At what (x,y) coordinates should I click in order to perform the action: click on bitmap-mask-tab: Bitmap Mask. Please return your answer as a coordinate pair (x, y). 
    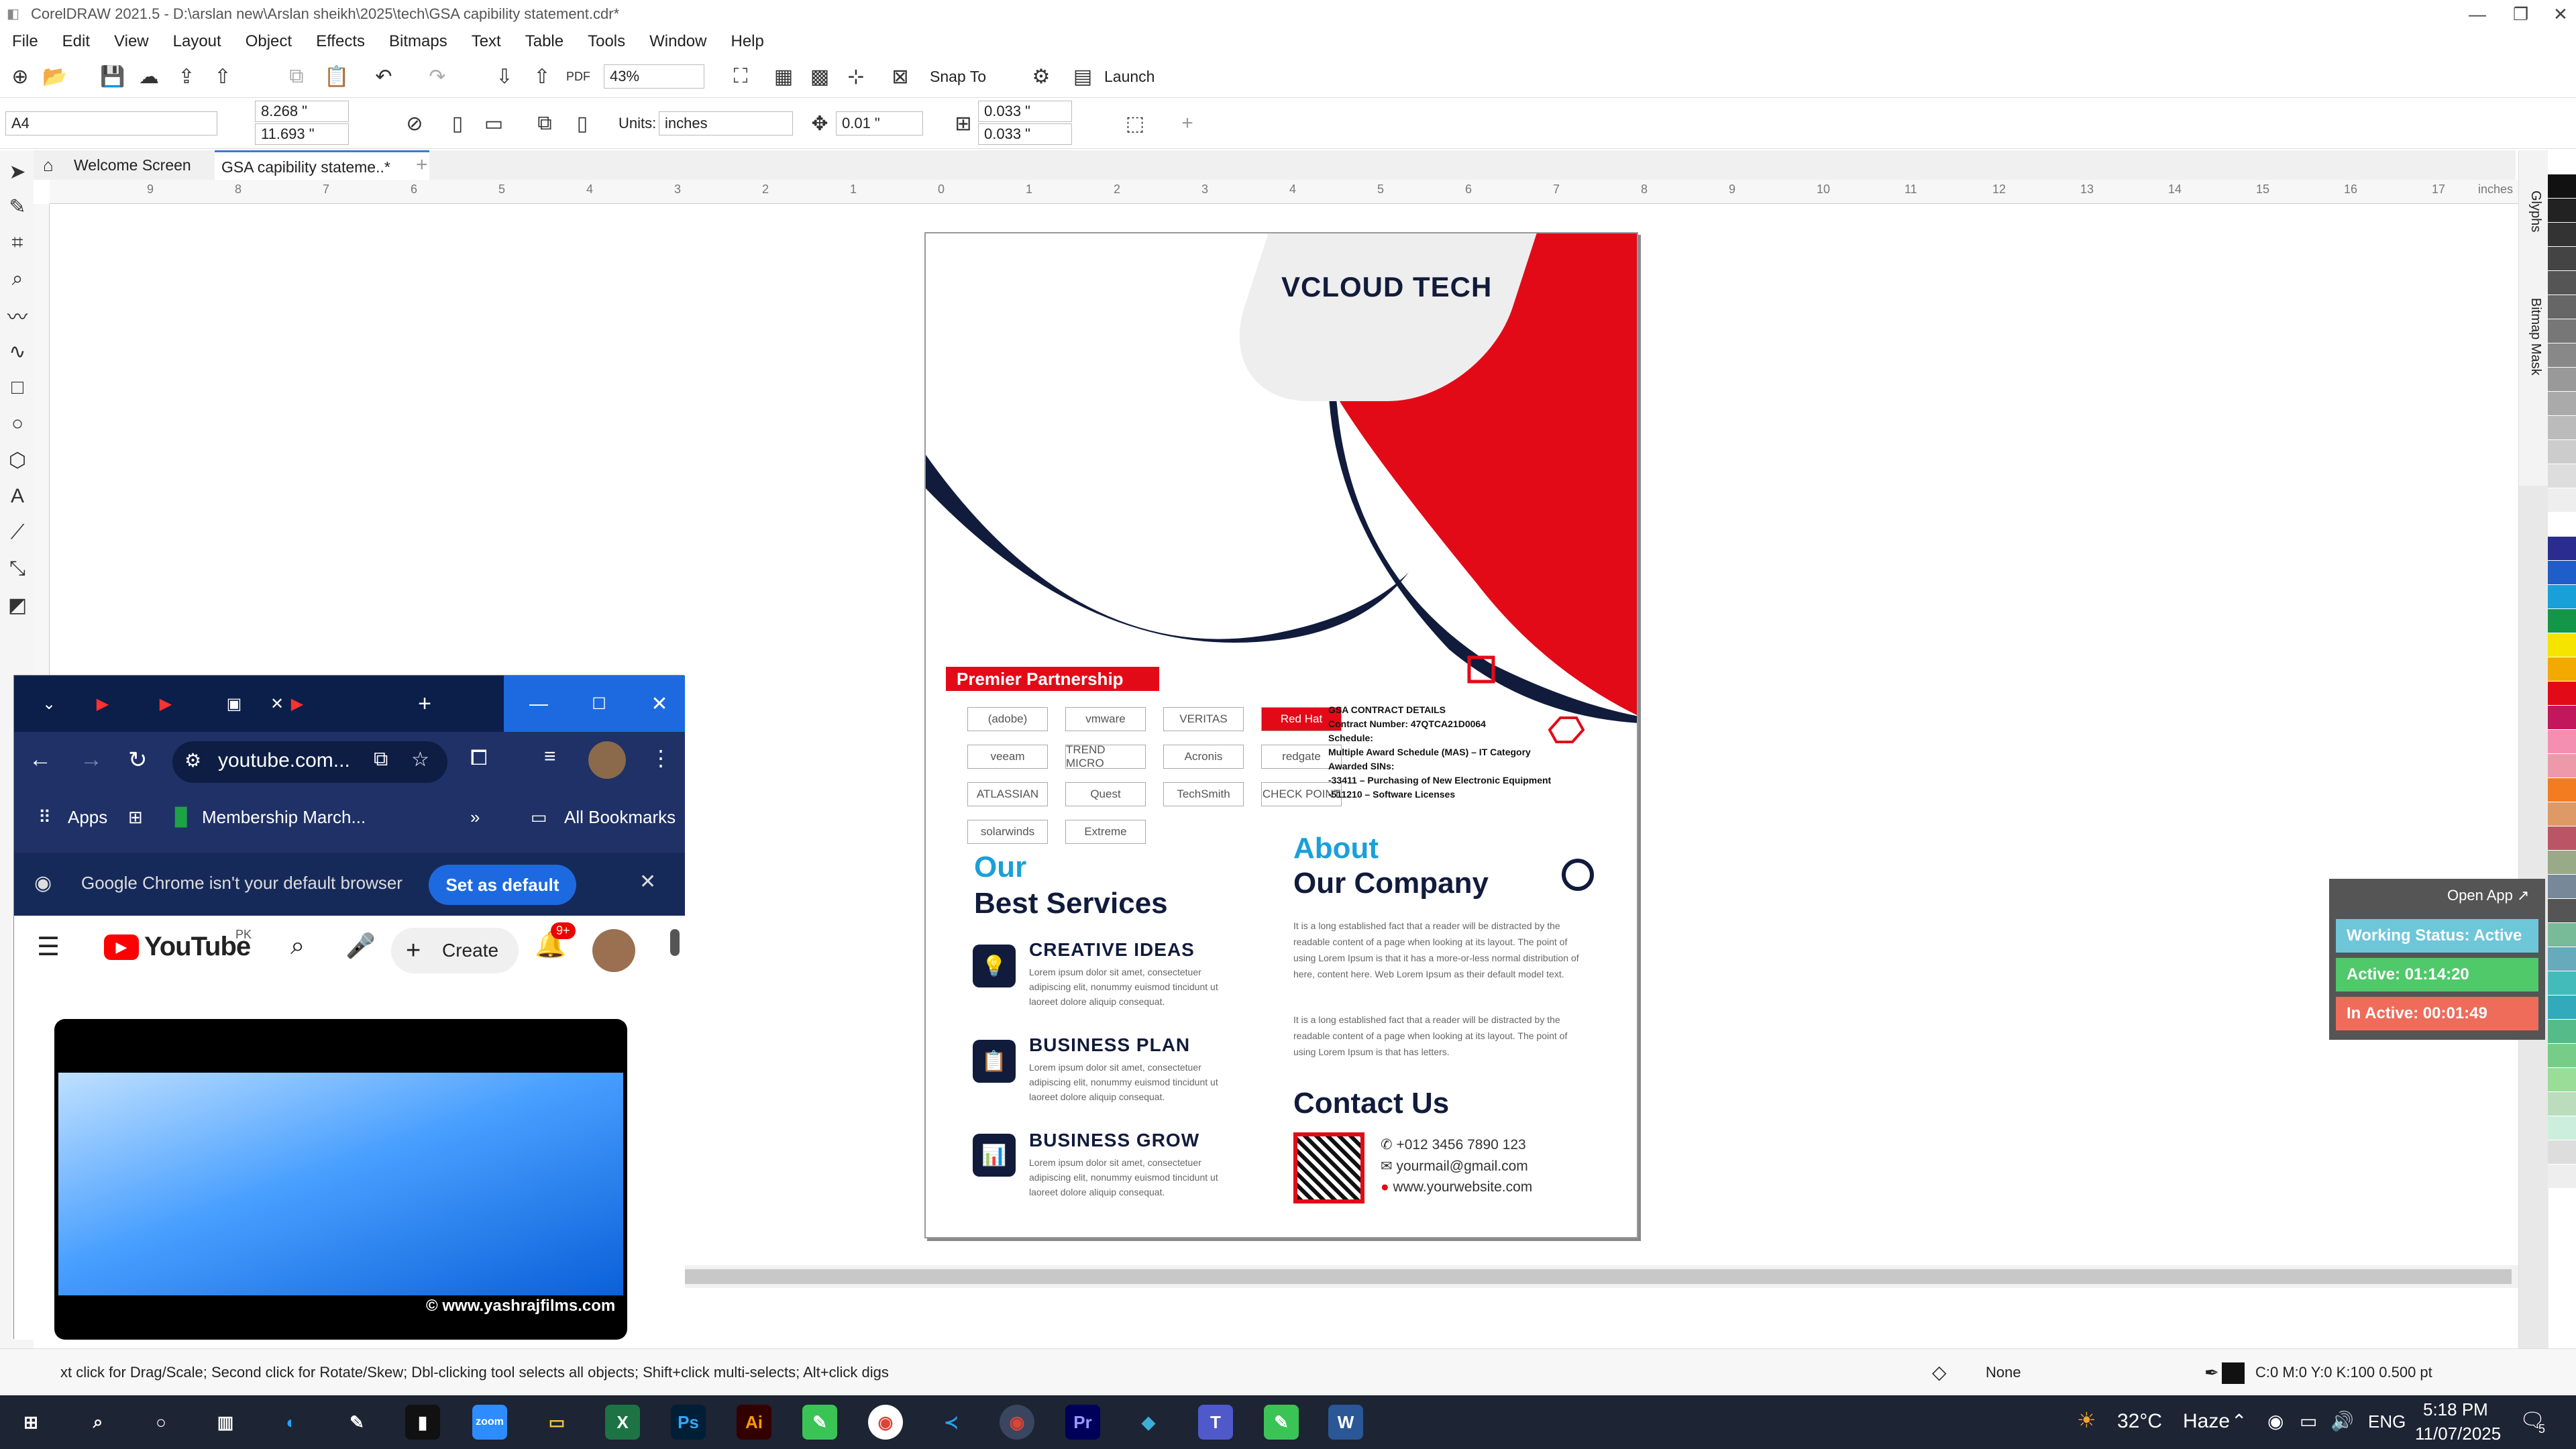
    Looking at the image, I should click on (2533, 351).